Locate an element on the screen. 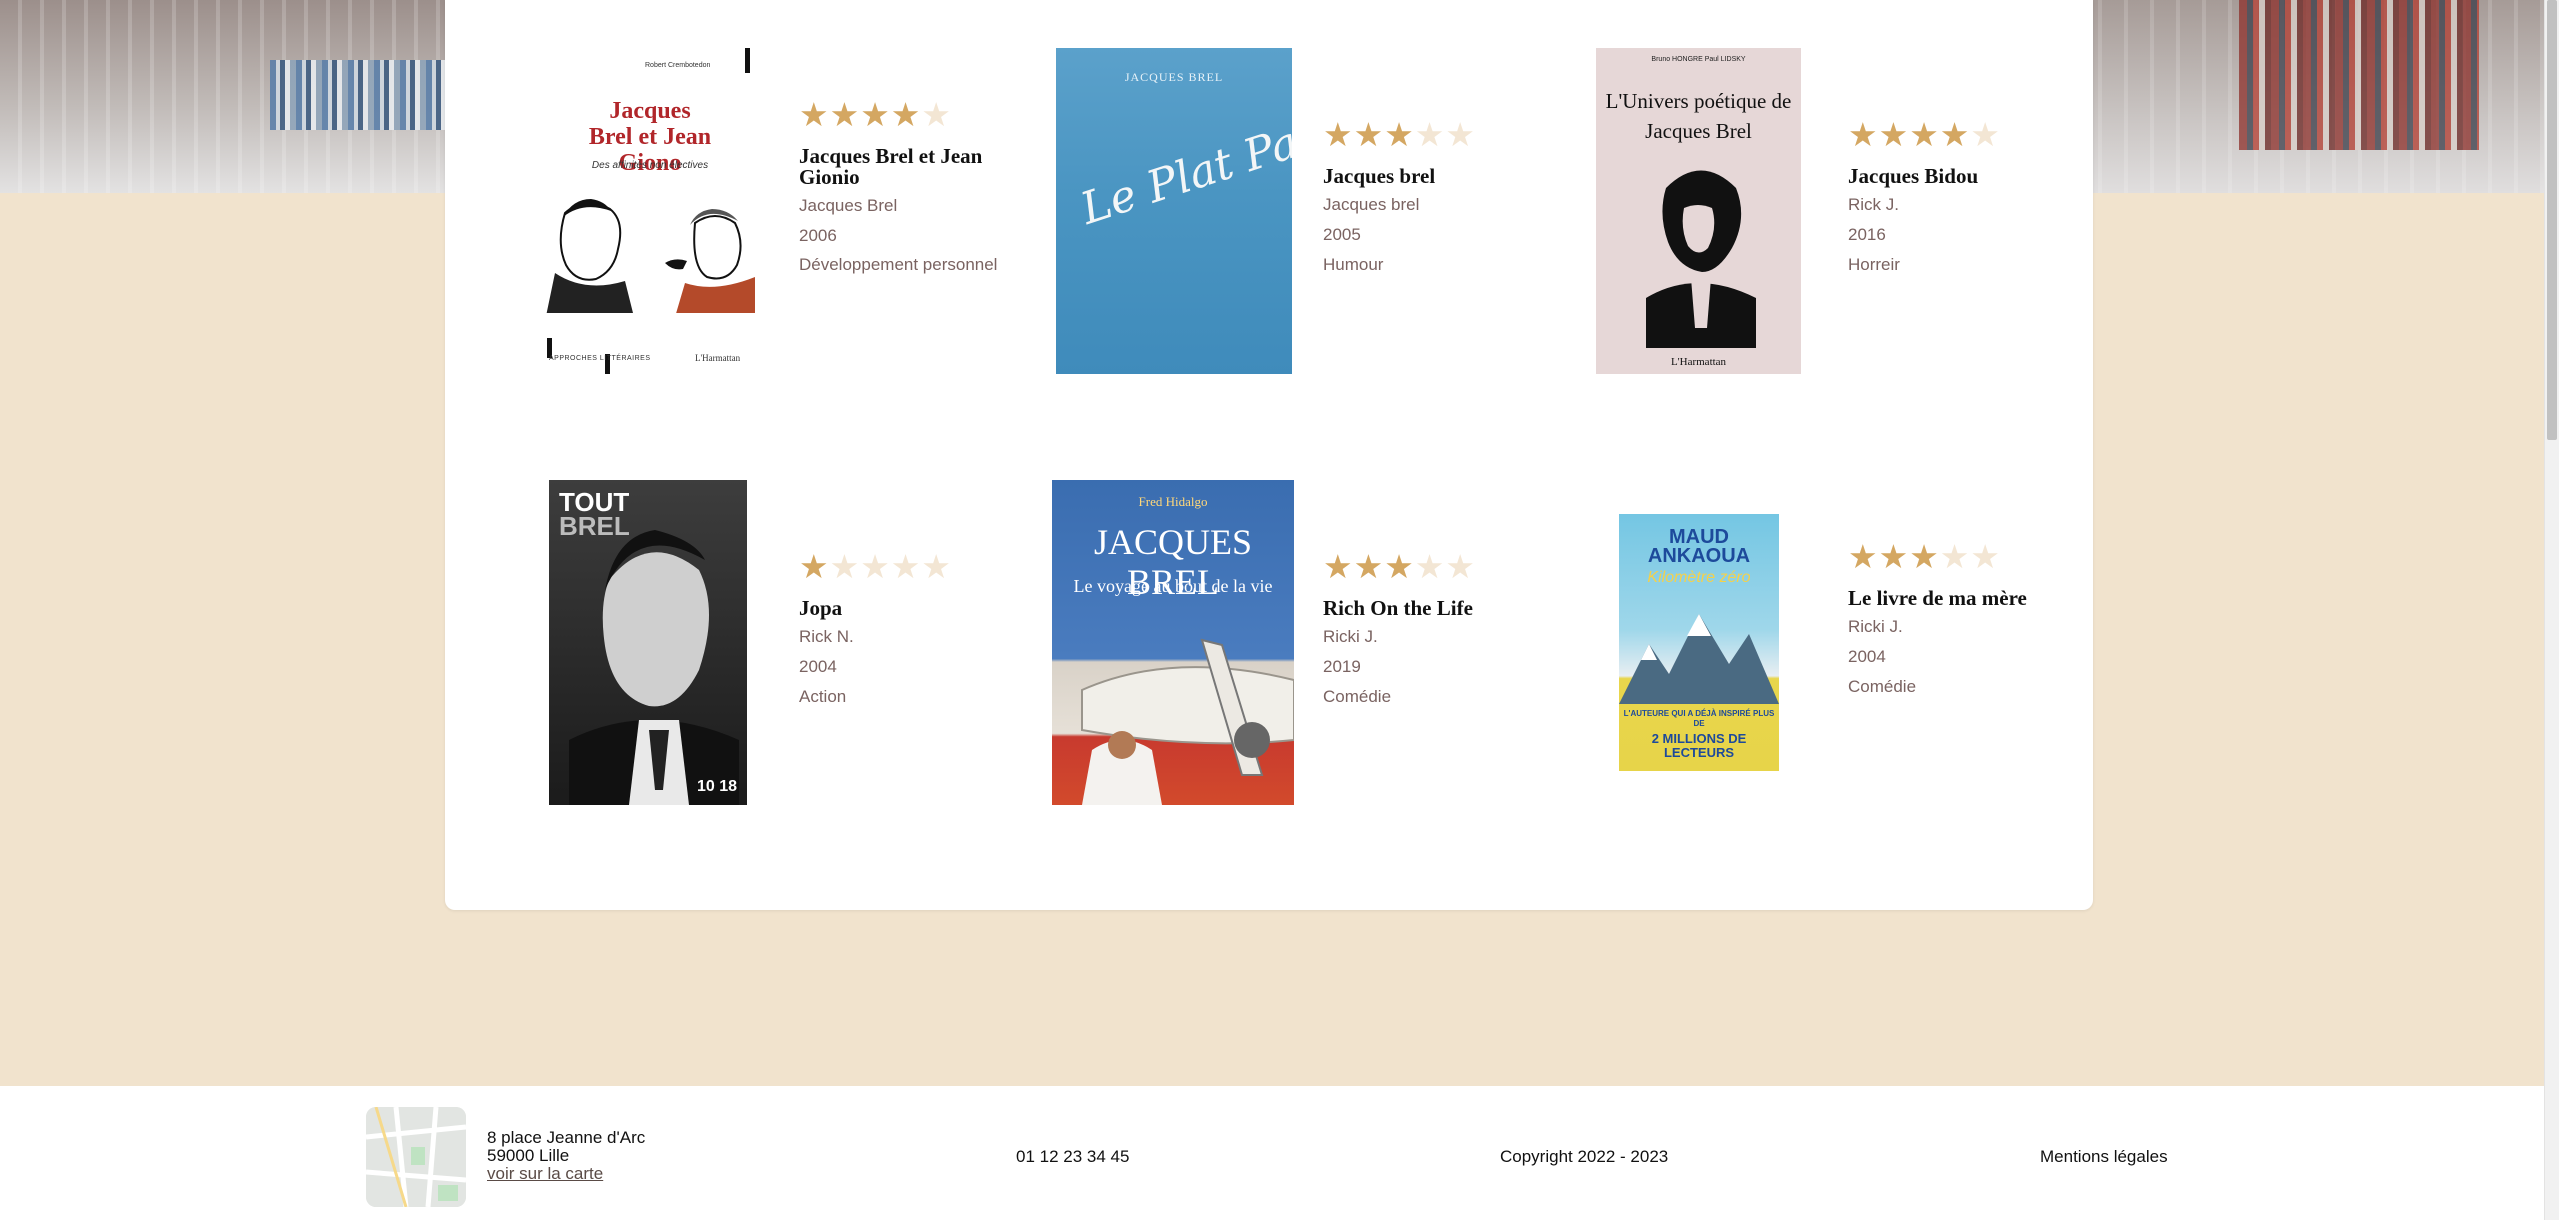  cover-blurb: L'AUTEURE QUI A DÉJÀ INSPIRÉ PLUS DE is located at coordinates (1699, 718).